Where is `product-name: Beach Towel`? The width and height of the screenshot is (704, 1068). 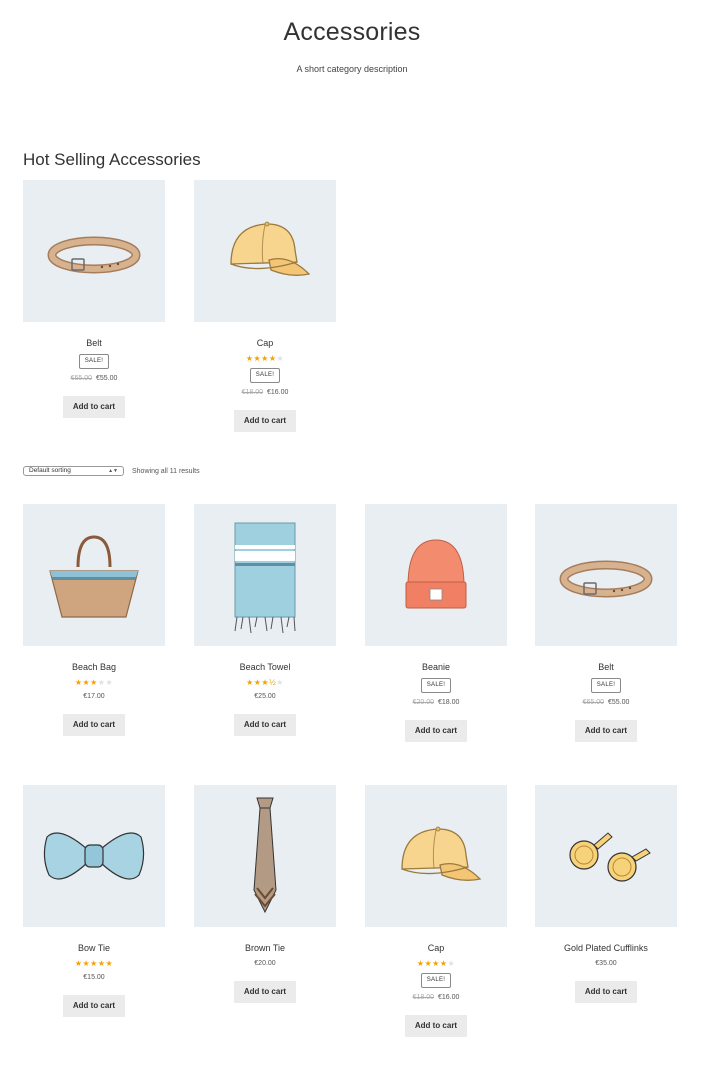
product-name: Beach Towel is located at coordinates (265, 667).